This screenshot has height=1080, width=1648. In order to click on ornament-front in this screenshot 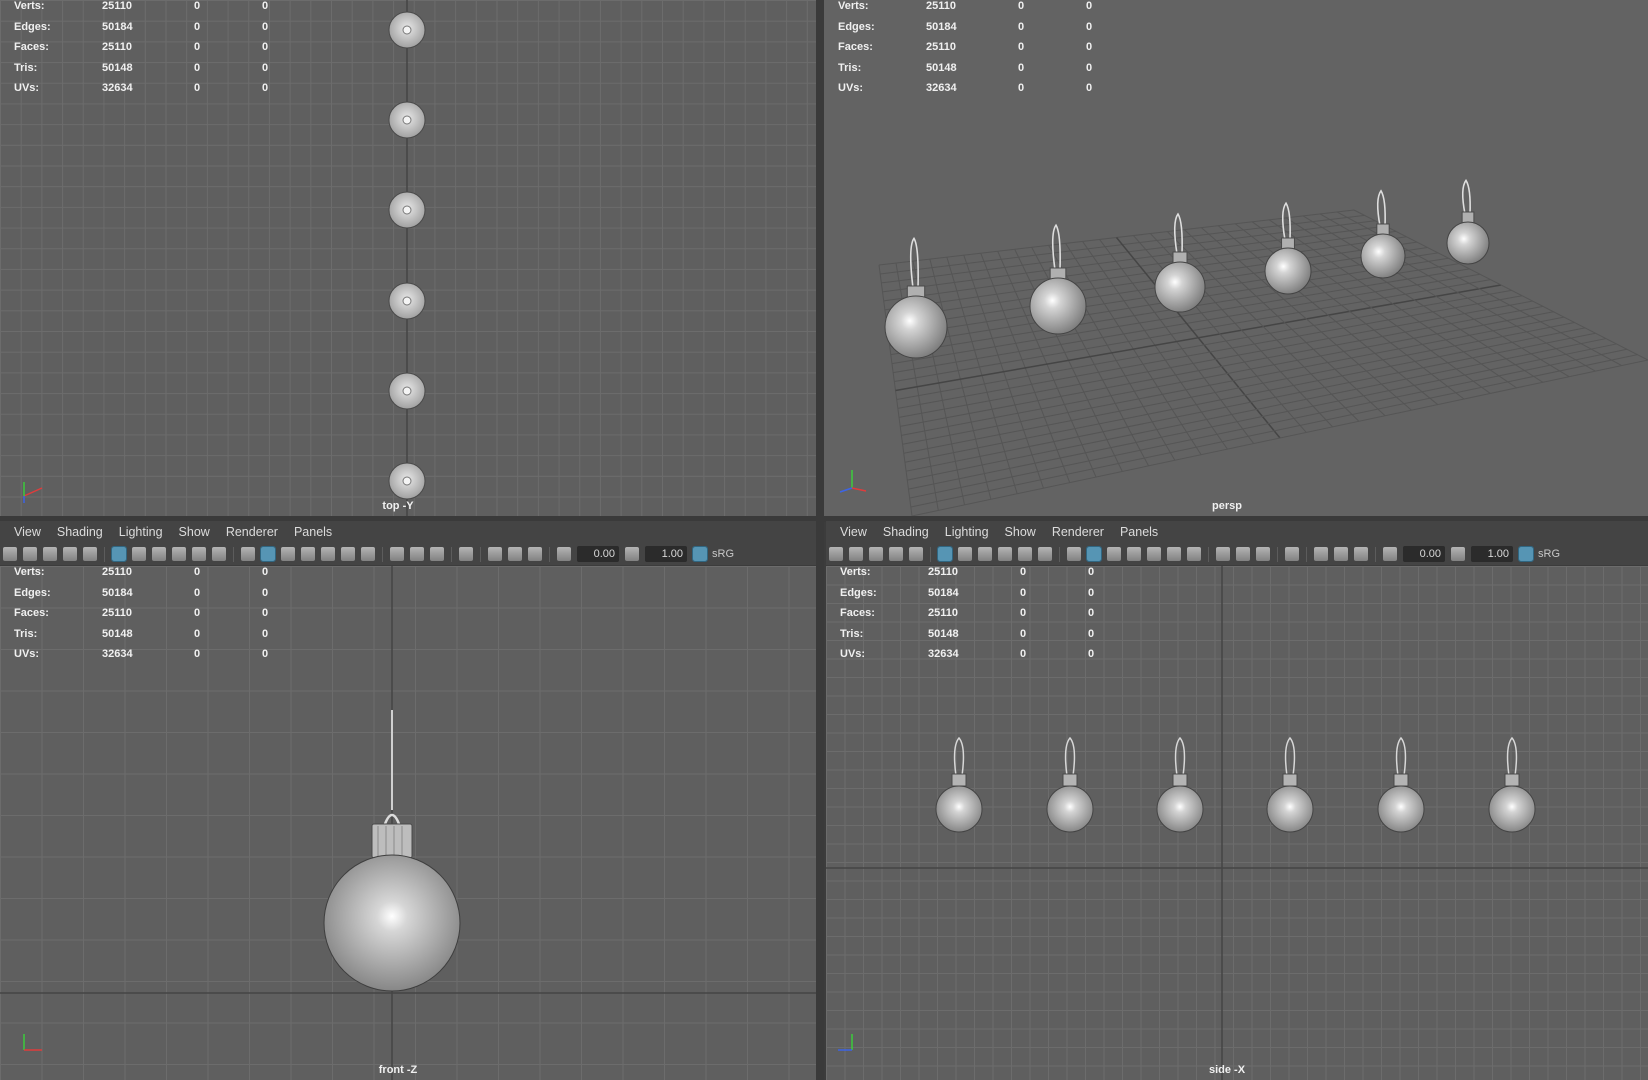, I will do `click(392, 851)`.